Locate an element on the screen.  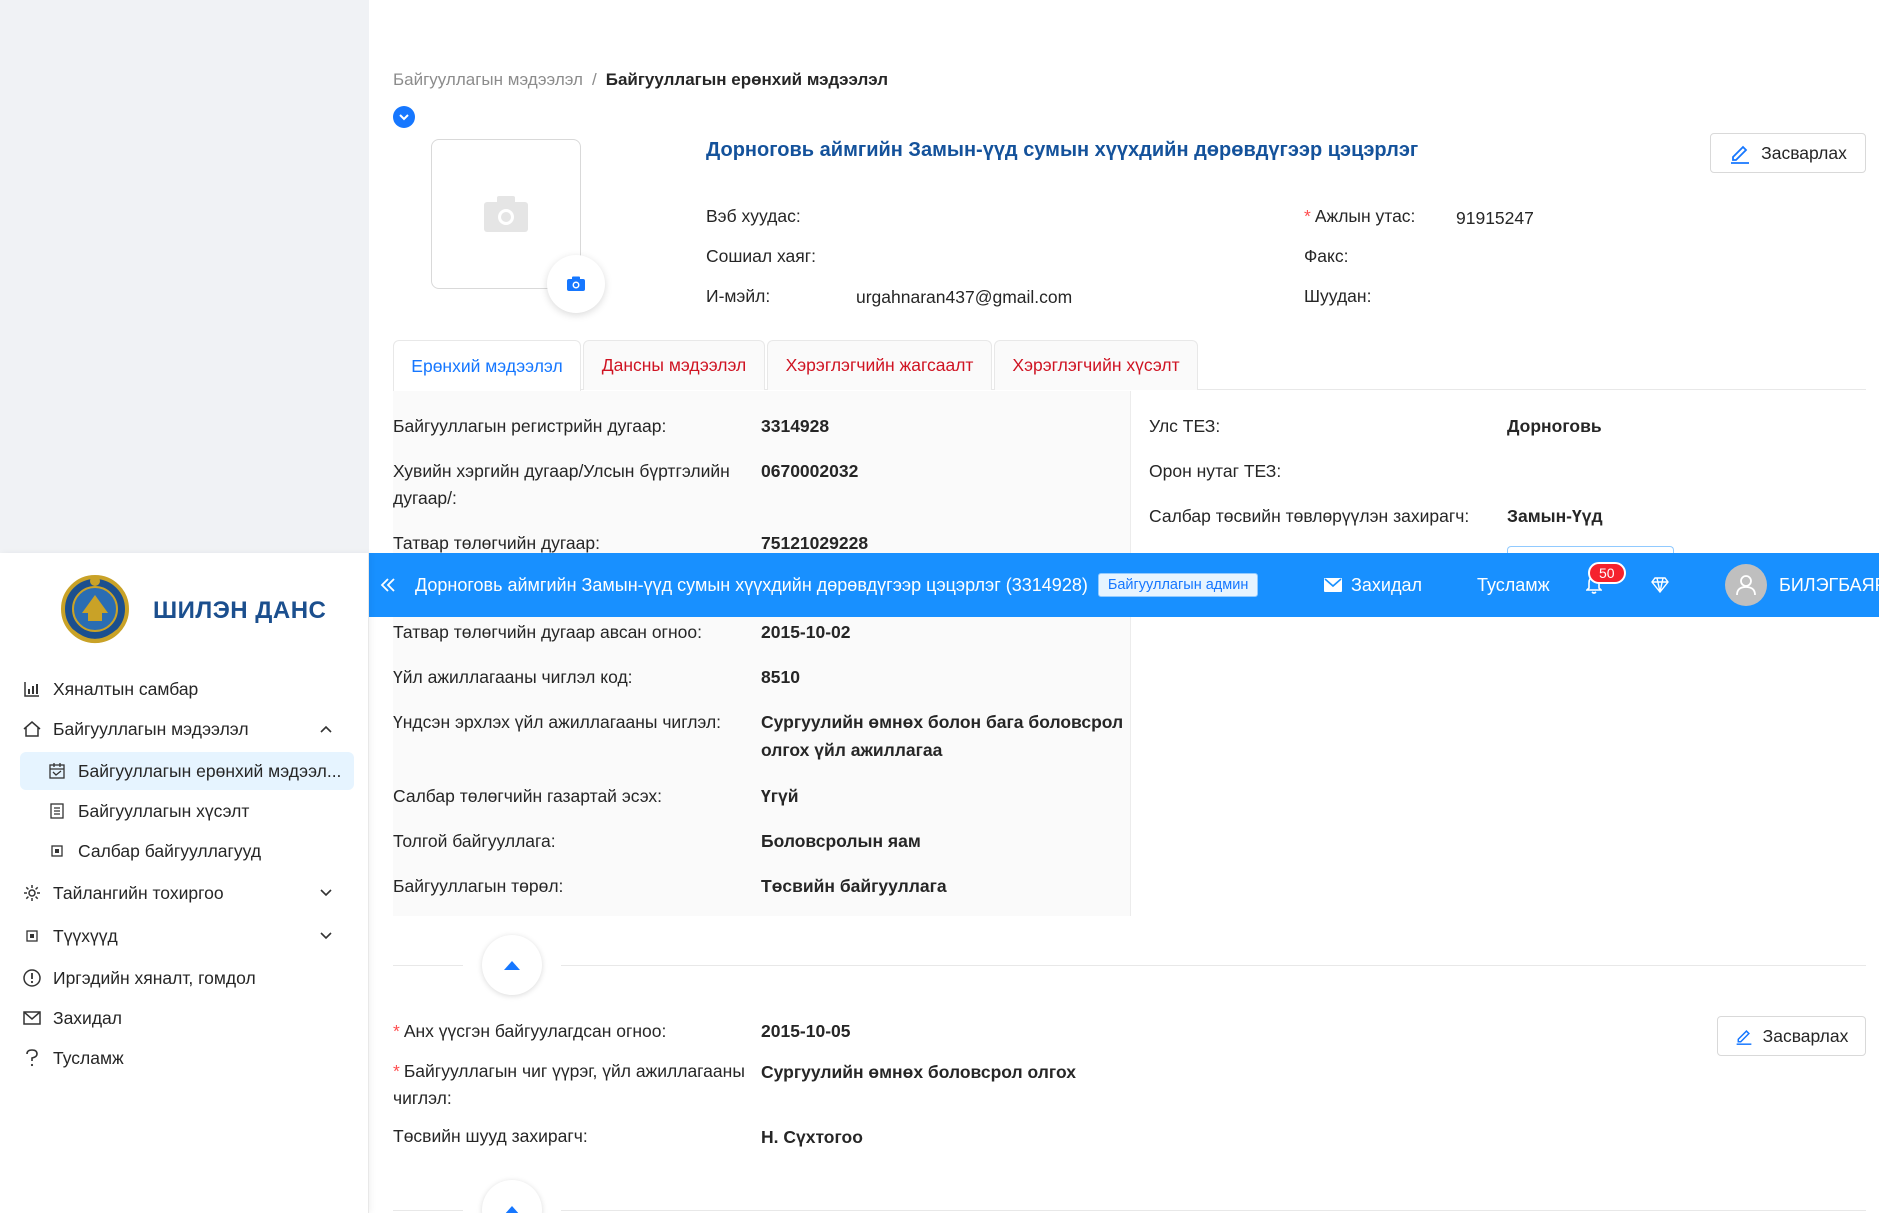
email-value: urgahnaran437@gmail.com is located at coordinates (964, 297).